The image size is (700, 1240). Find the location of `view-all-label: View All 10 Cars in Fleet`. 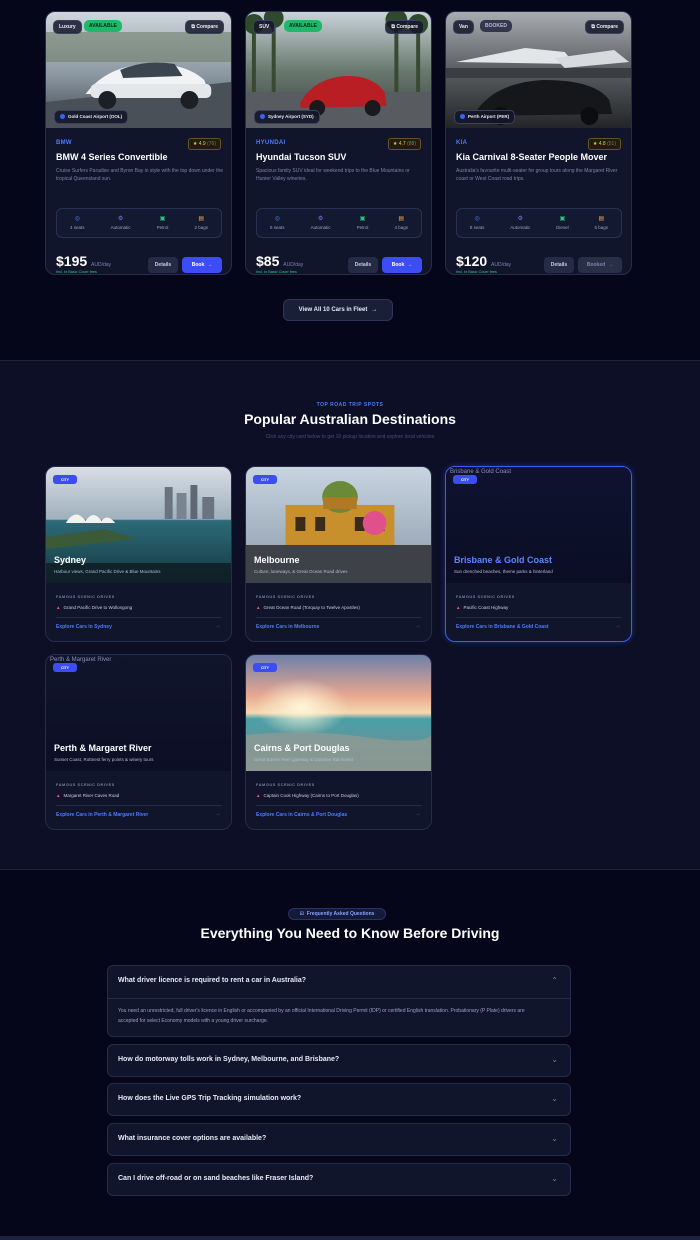

view-all-label: View All 10 Cars in Fleet is located at coordinates (333, 310).